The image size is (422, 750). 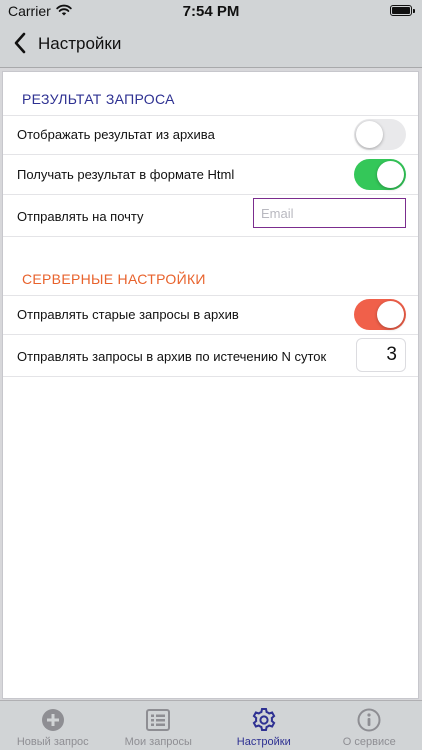 I want to click on html-format-toggle, so click(x=380, y=174).